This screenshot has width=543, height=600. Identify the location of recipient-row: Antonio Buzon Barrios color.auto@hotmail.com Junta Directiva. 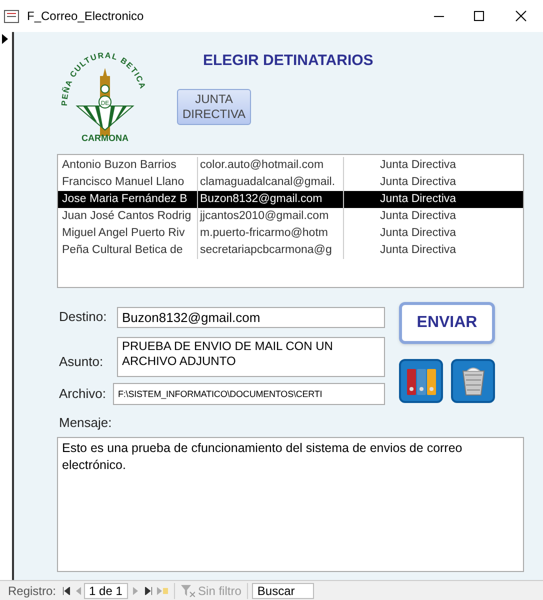
(290, 165).